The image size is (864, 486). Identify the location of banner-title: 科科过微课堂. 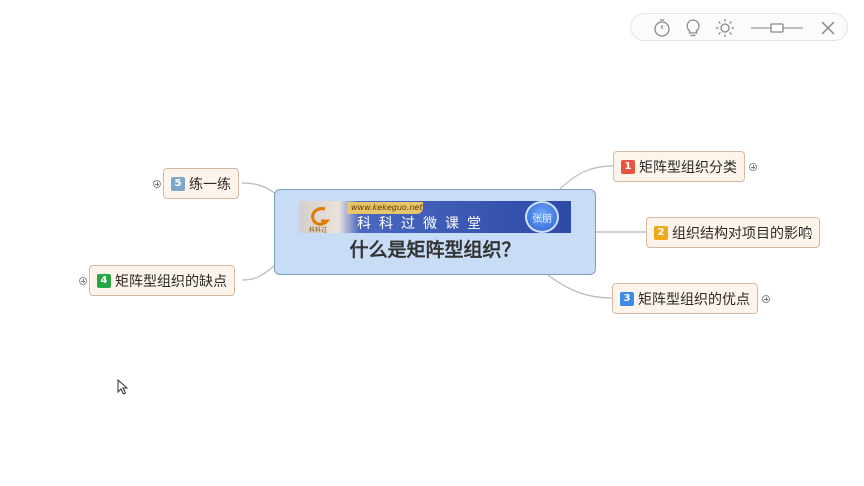
(423, 224).